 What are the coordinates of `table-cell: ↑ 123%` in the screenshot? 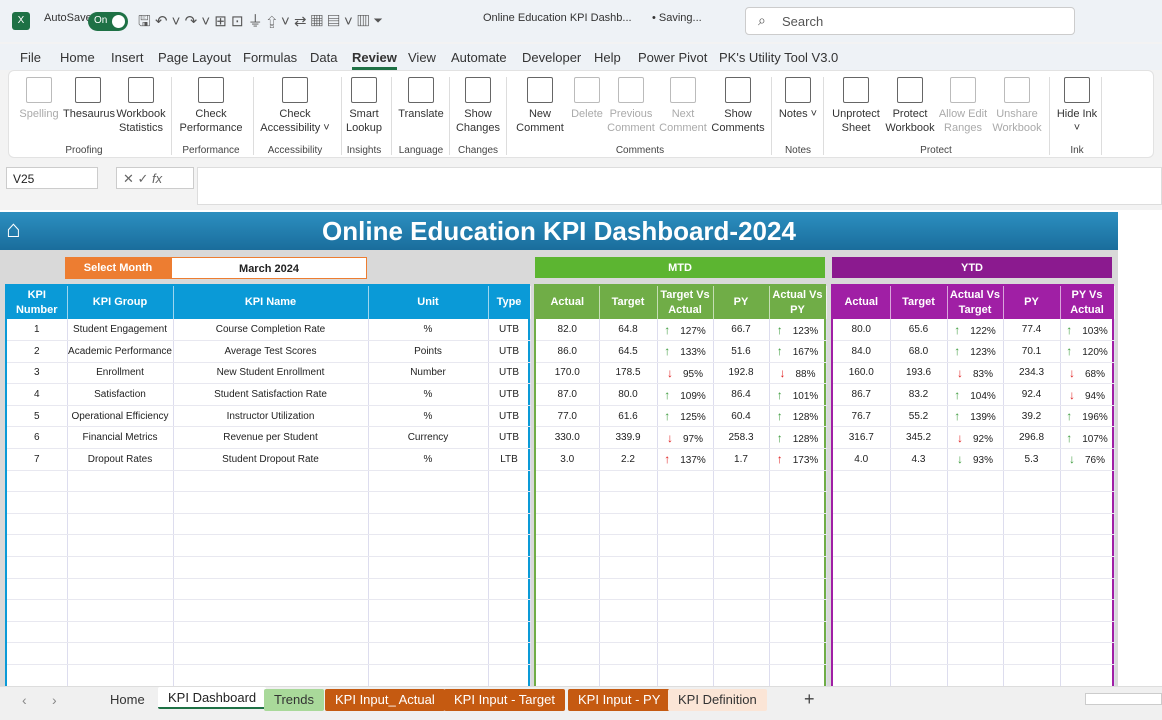 It's located at (798, 330).